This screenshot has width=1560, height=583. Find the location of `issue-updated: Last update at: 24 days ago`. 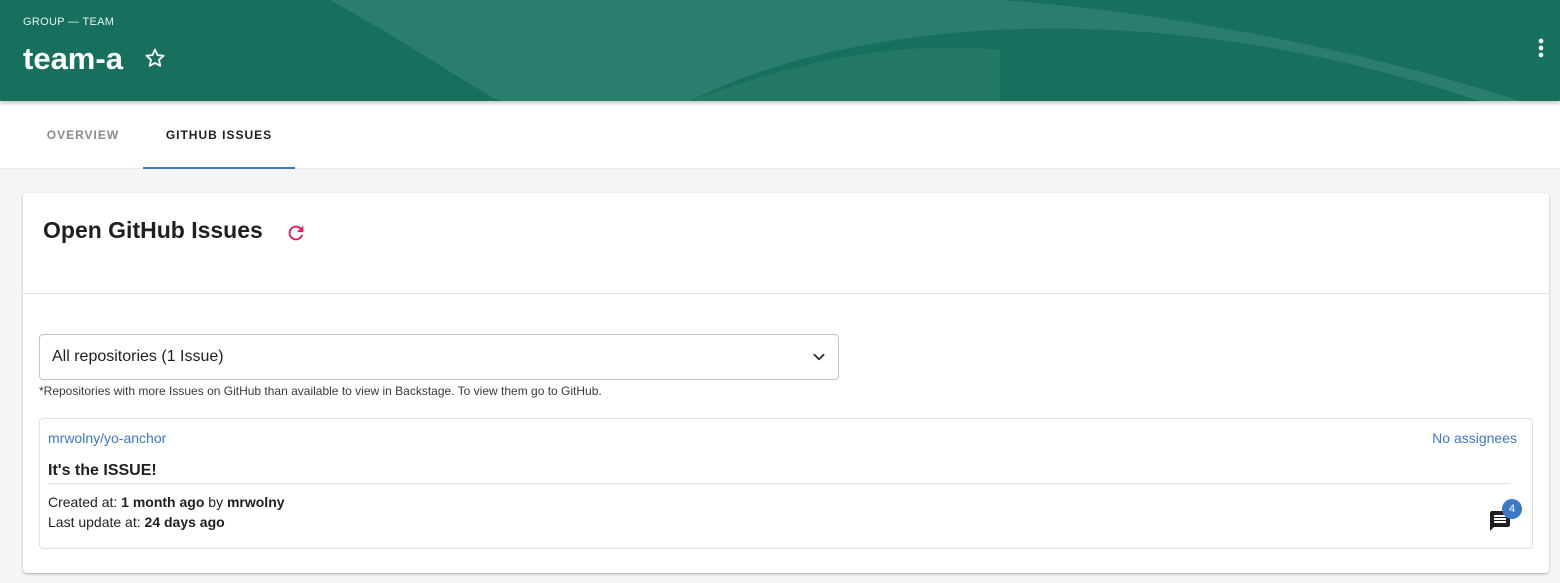

issue-updated: Last update at: 24 days ago is located at coordinates (136, 522).